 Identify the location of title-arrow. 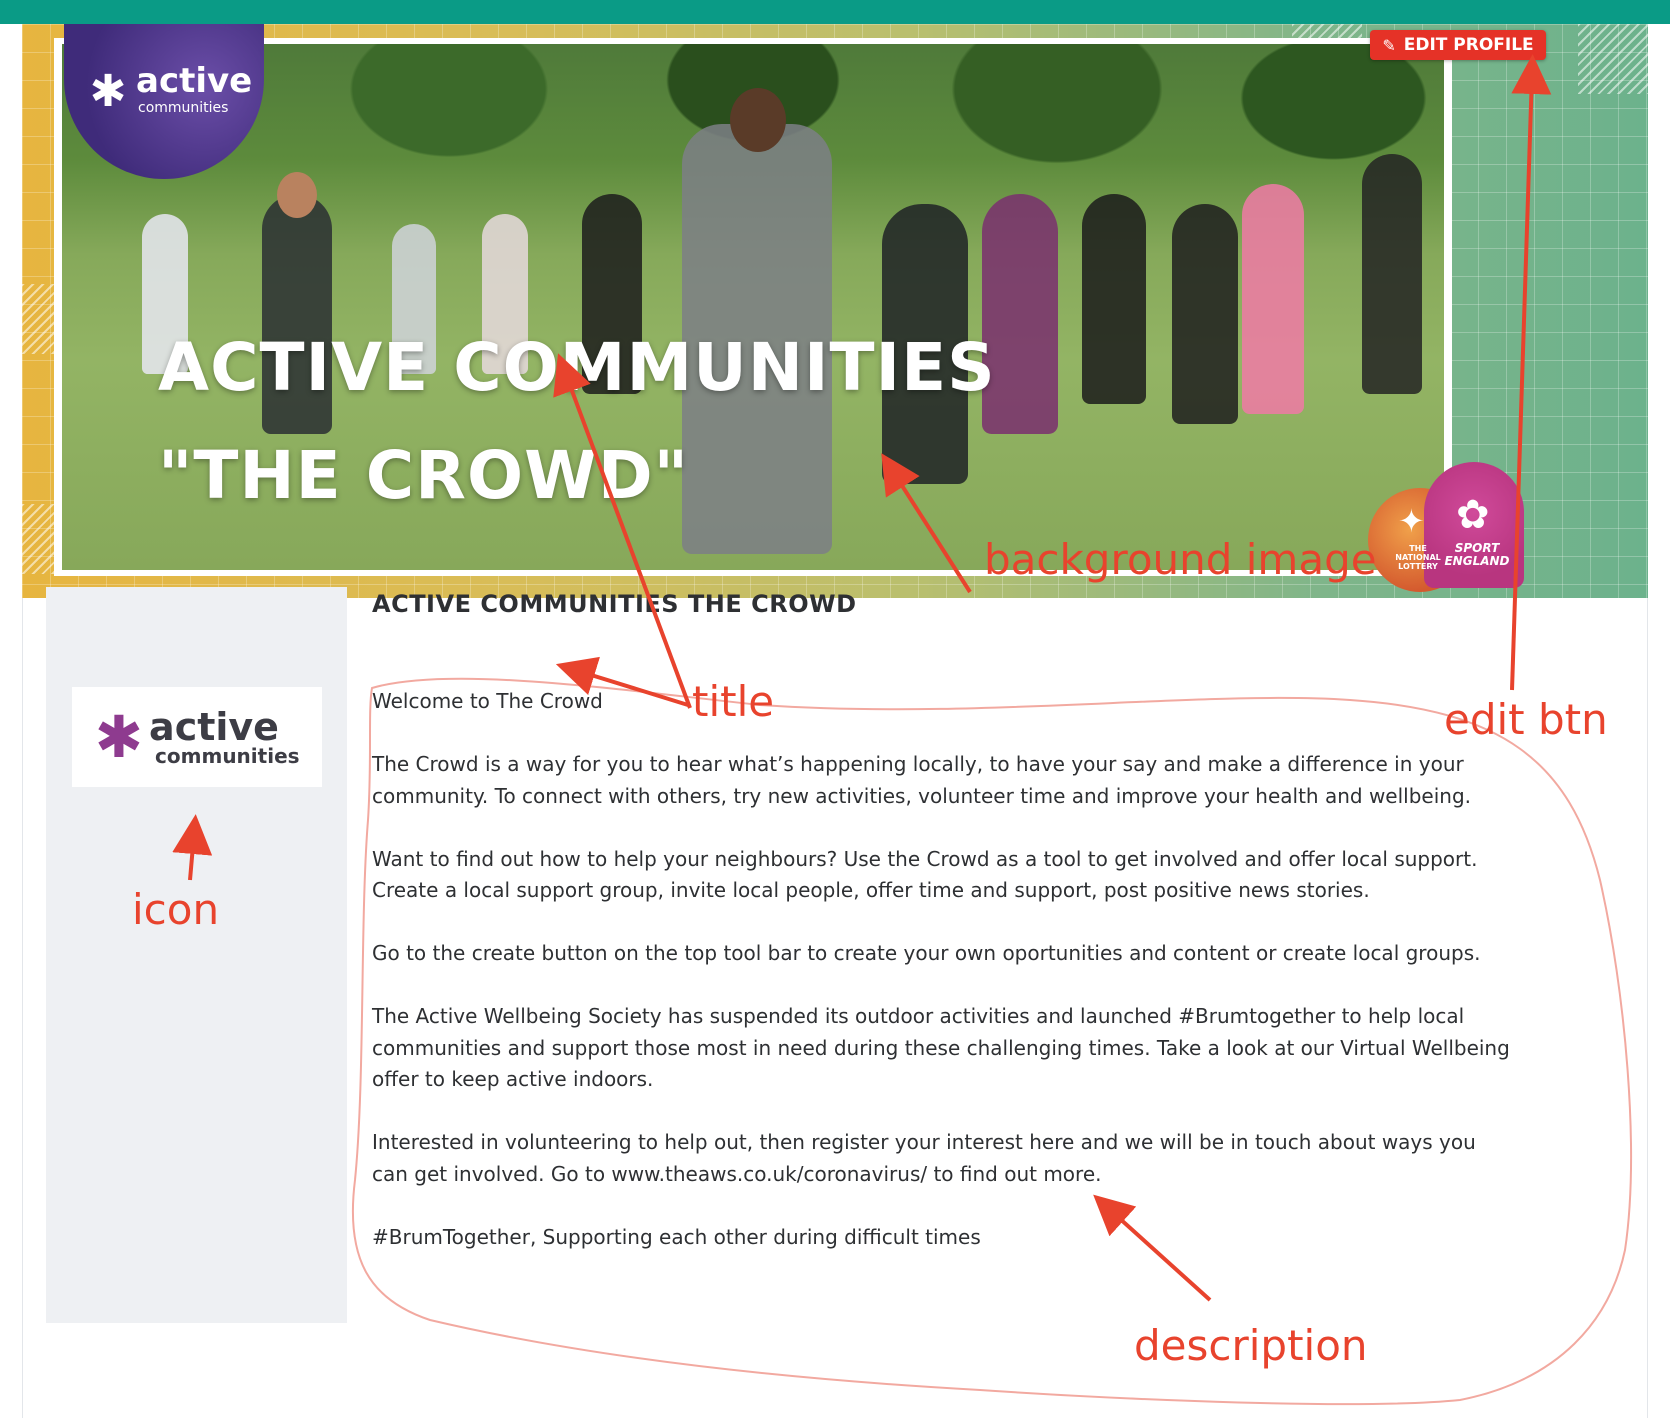
(622, 531).